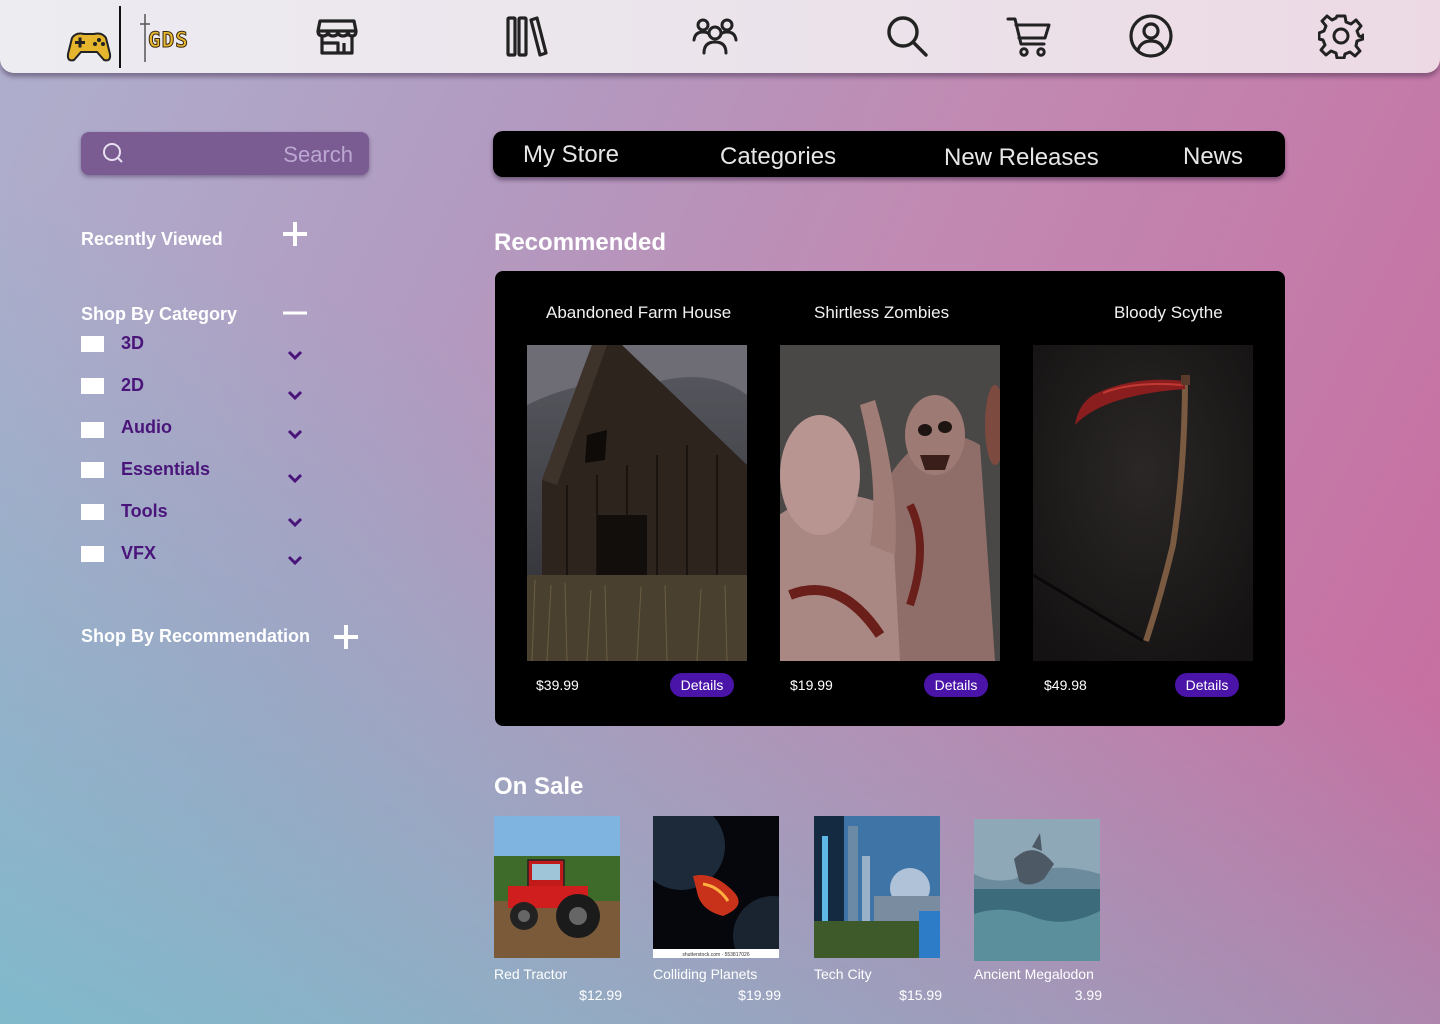  I want to click on product-title: Bloody Scythe, so click(1168, 313).